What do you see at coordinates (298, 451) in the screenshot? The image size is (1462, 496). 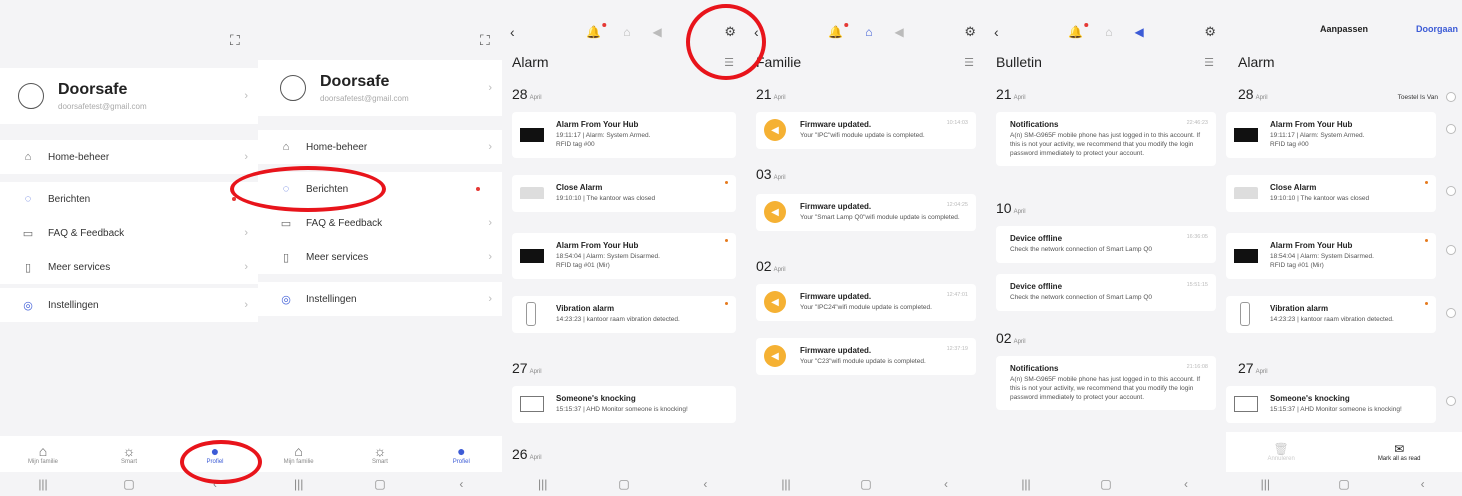 I see `home-icon: ⌂` at bounding box center [298, 451].